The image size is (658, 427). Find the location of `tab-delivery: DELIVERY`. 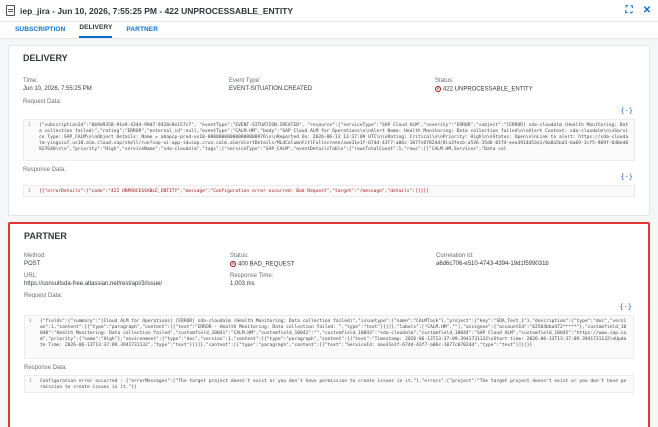

tab-delivery: DELIVERY is located at coordinates (96, 31).